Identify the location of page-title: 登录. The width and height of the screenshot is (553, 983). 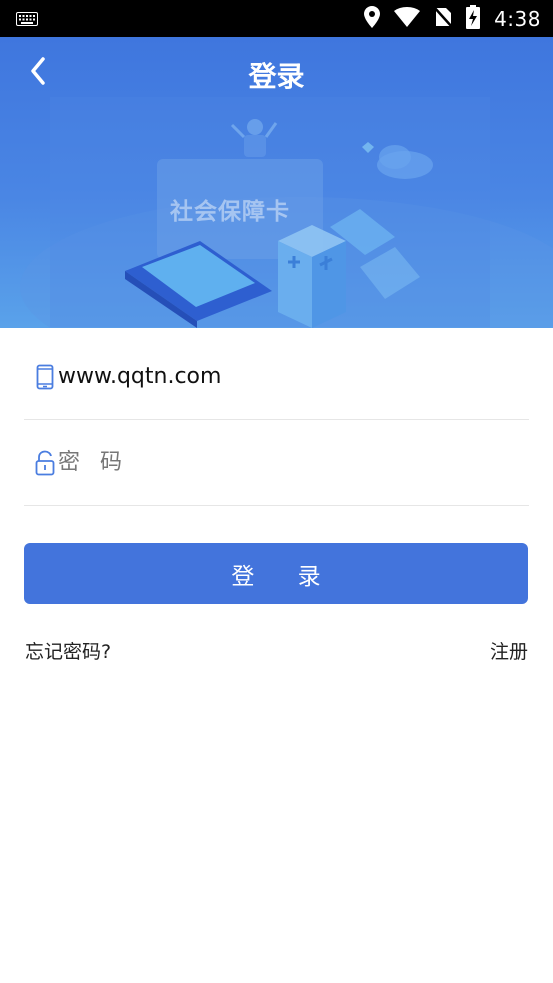
(276, 76).